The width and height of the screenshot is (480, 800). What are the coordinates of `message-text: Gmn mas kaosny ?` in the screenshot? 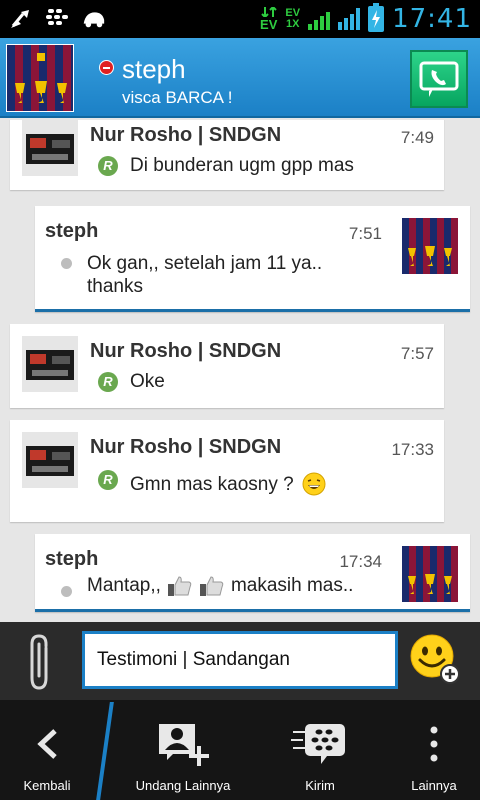 It's located at (212, 484).